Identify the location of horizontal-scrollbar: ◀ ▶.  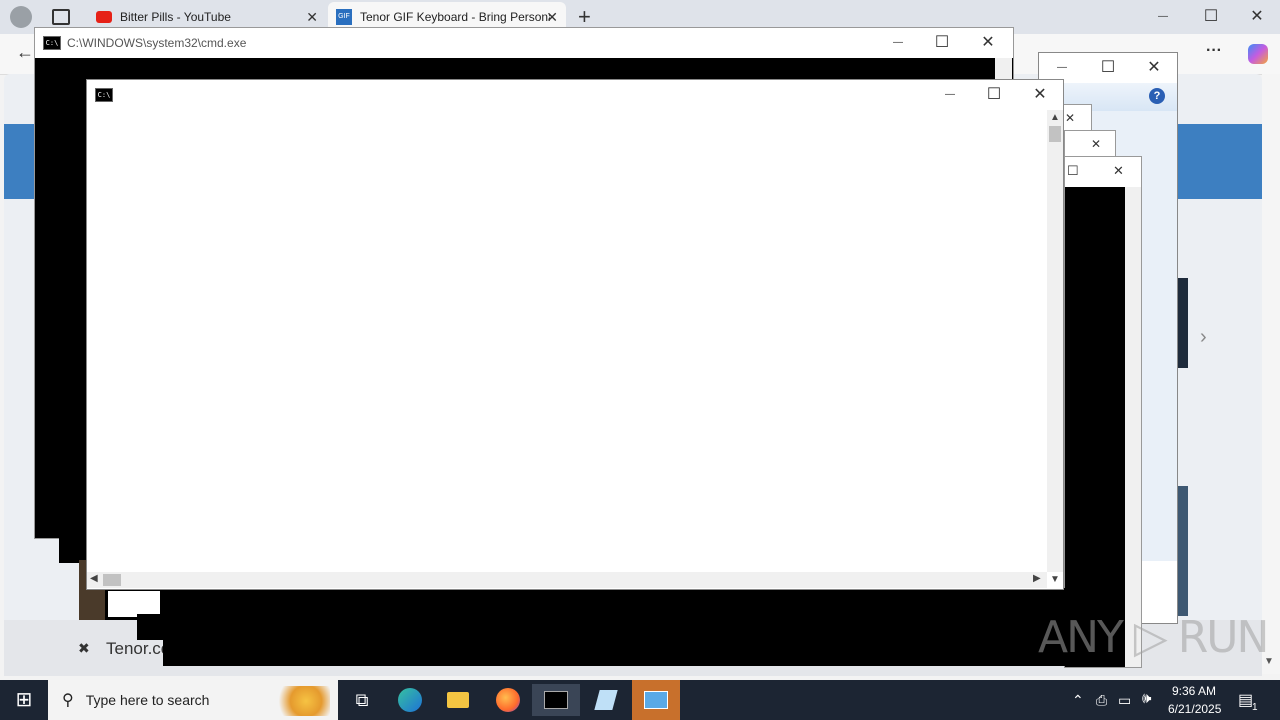
(567, 580).